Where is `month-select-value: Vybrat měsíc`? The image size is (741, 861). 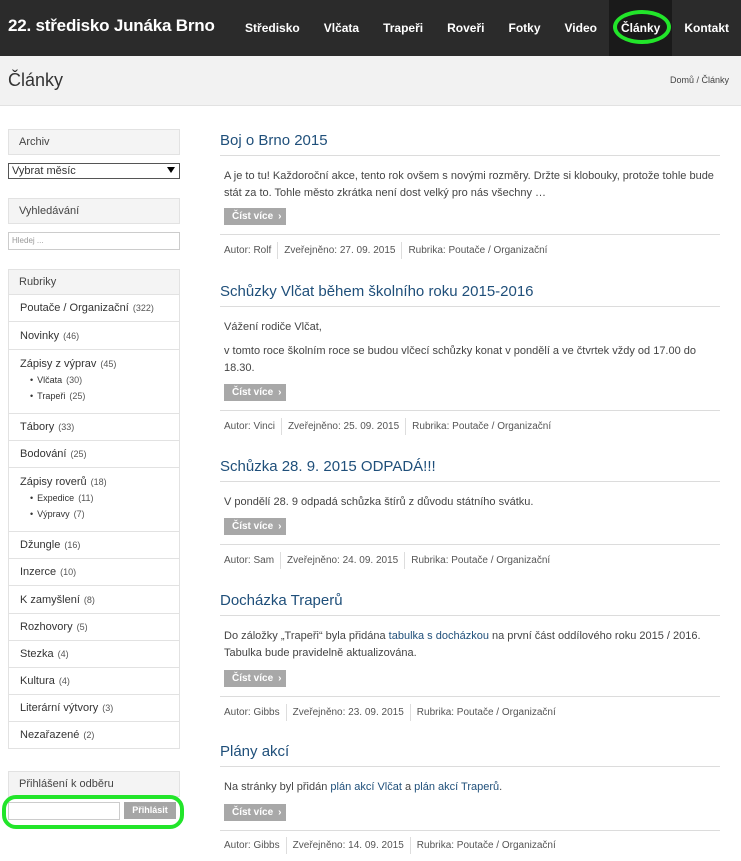 month-select-value: Vybrat měsíc is located at coordinates (44, 171).